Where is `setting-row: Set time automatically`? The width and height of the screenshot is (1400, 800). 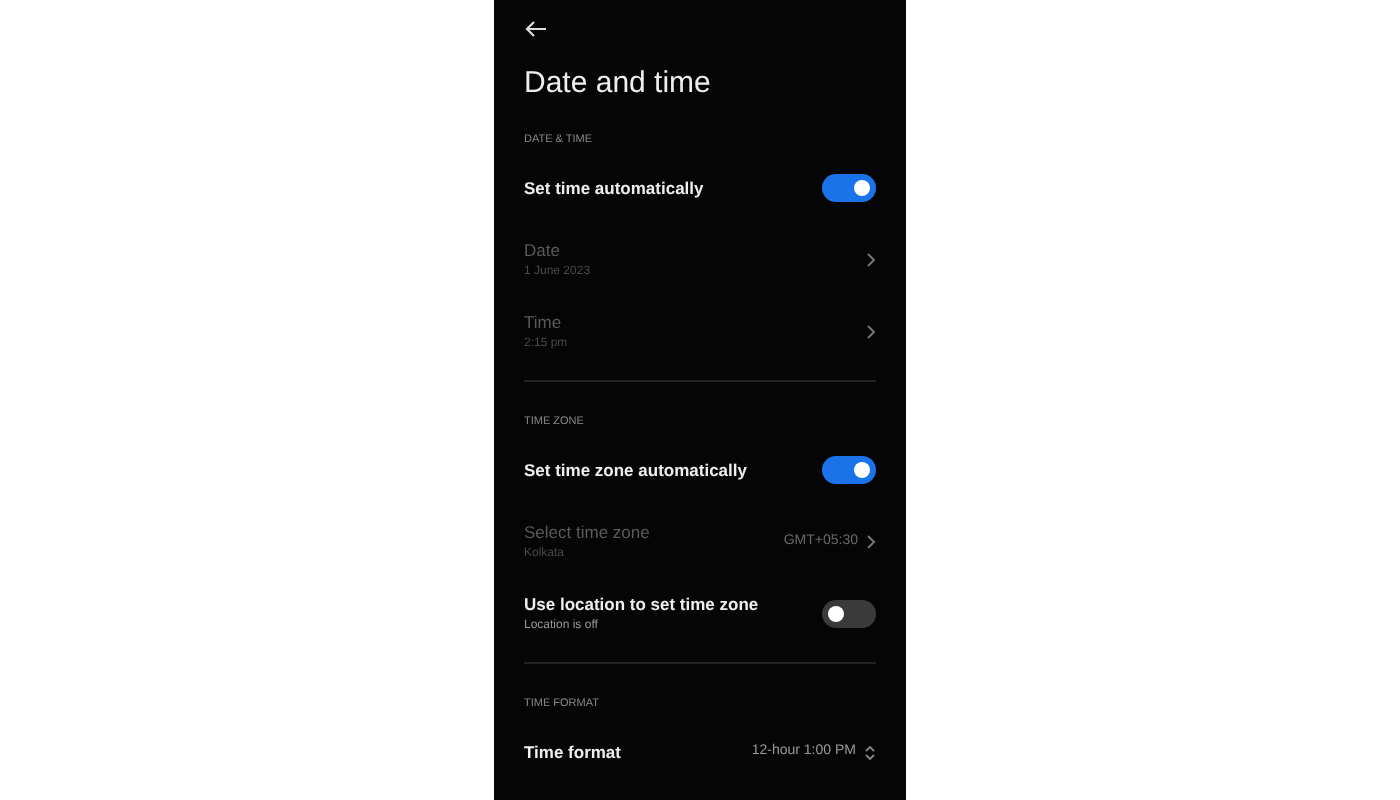
setting-row: Set time automatically is located at coordinates (700, 188).